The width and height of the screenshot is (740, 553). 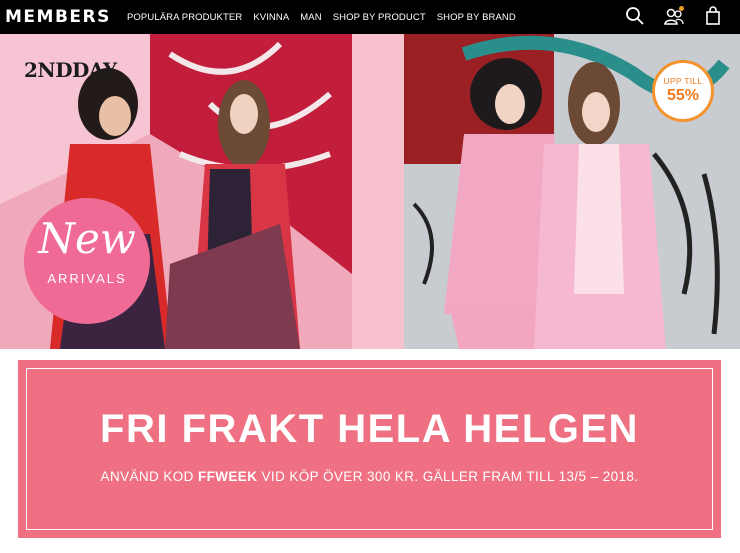 I want to click on new-arrivals-badge: New ARRIVALS, so click(x=87, y=261).